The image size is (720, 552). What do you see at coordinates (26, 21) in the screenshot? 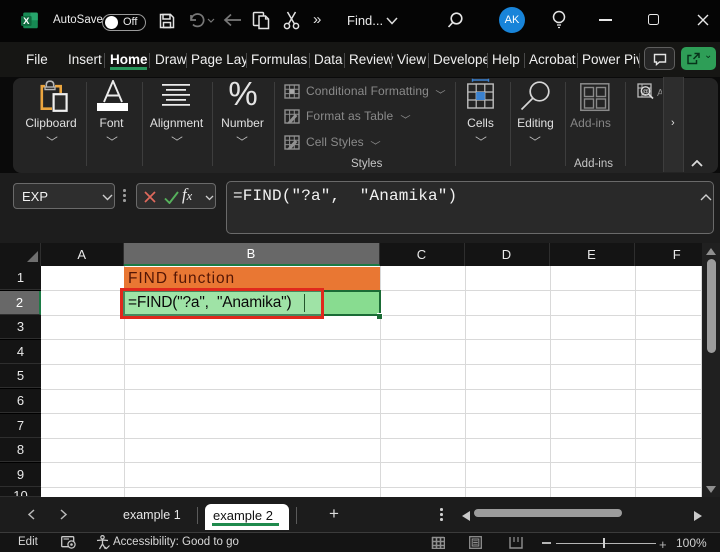
I see `svg-text: X` at bounding box center [26, 21].